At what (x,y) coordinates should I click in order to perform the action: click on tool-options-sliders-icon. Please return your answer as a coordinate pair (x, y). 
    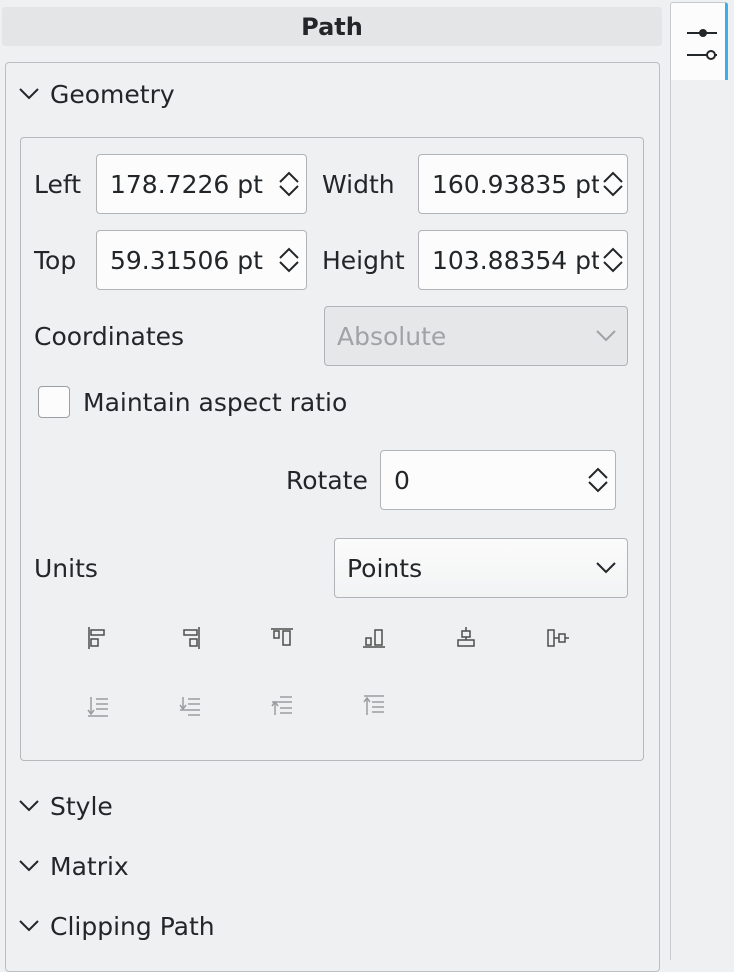
    Looking at the image, I should click on (702, 44).